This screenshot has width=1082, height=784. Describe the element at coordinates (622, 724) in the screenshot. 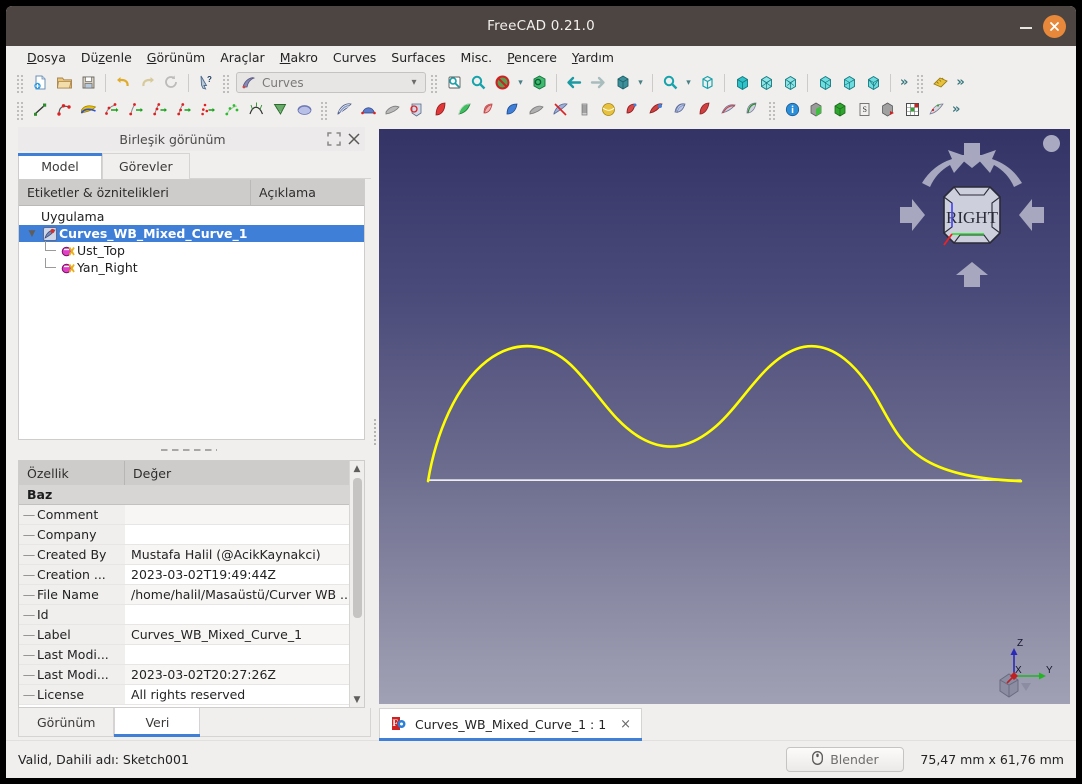

I see `close-icon: ×` at that location.